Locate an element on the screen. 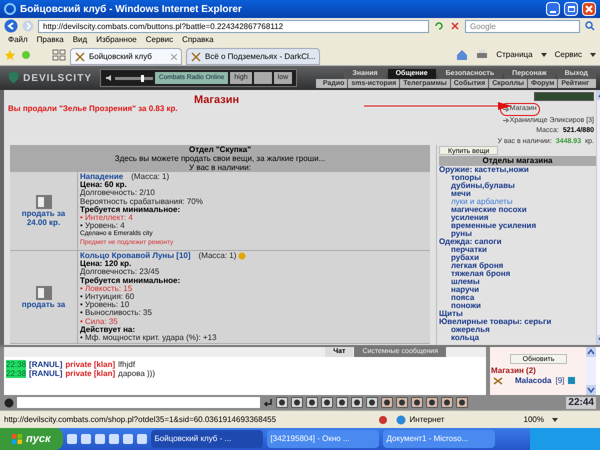 The image size is (600, 450). item-name: Кольцо Кровавой Луны [10] is located at coordinates (135, 256).